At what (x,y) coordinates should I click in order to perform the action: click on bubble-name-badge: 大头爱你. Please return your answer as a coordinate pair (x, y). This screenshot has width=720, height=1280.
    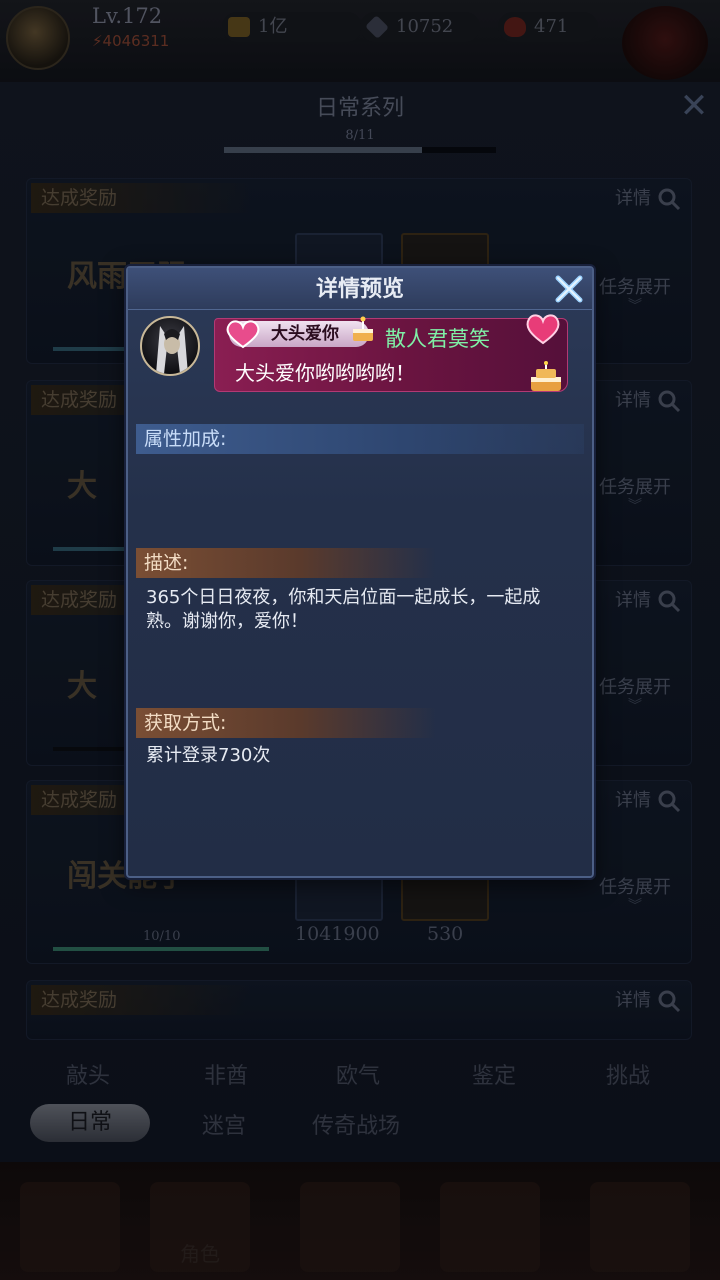
    Looking at the image, I should click on (299, 332).